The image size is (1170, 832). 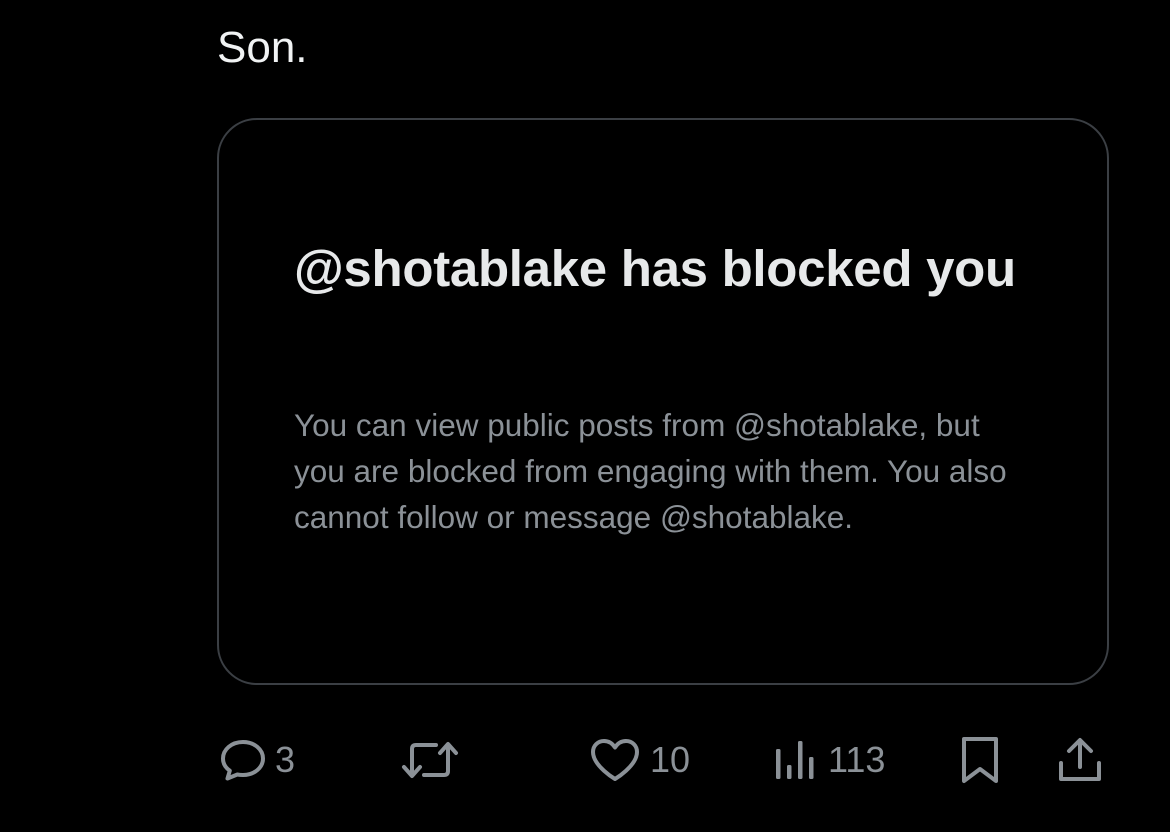 I want to click on analytics-bars-icon, so click(x=796, y=760).